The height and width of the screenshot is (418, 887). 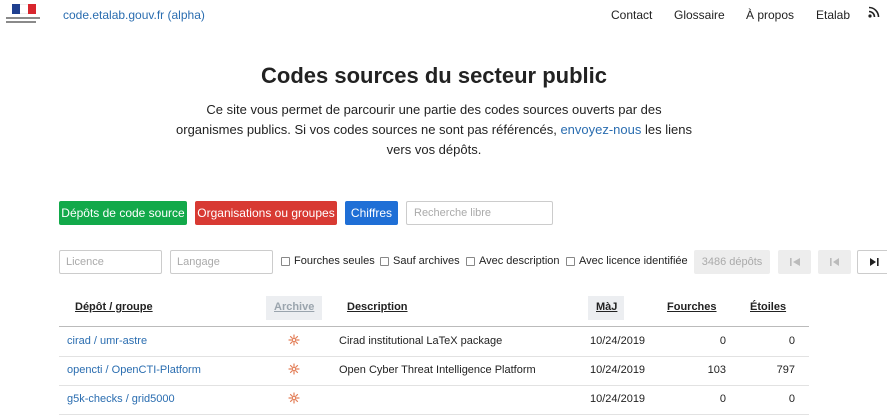 I want to click on next-page-button, so click(x=872, y=262).